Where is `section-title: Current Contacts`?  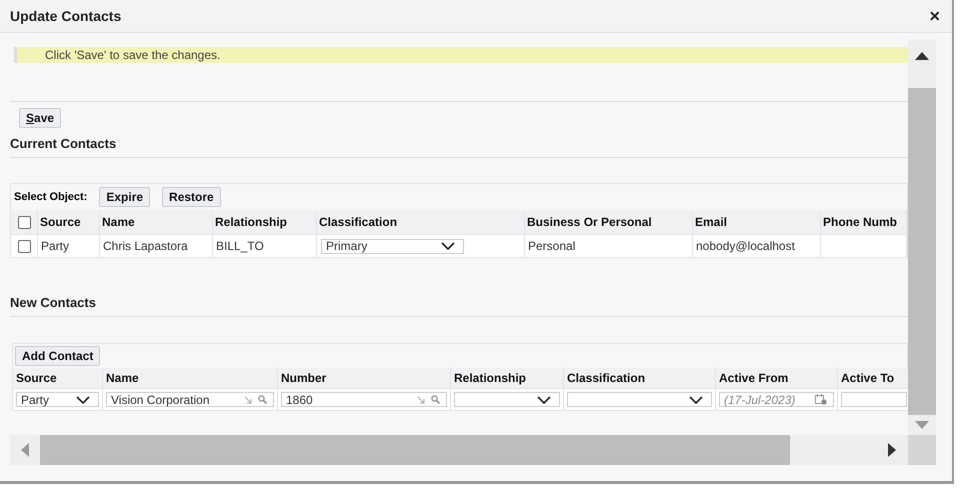 section-title: Current Contacts is located at coordinates (64, 144).